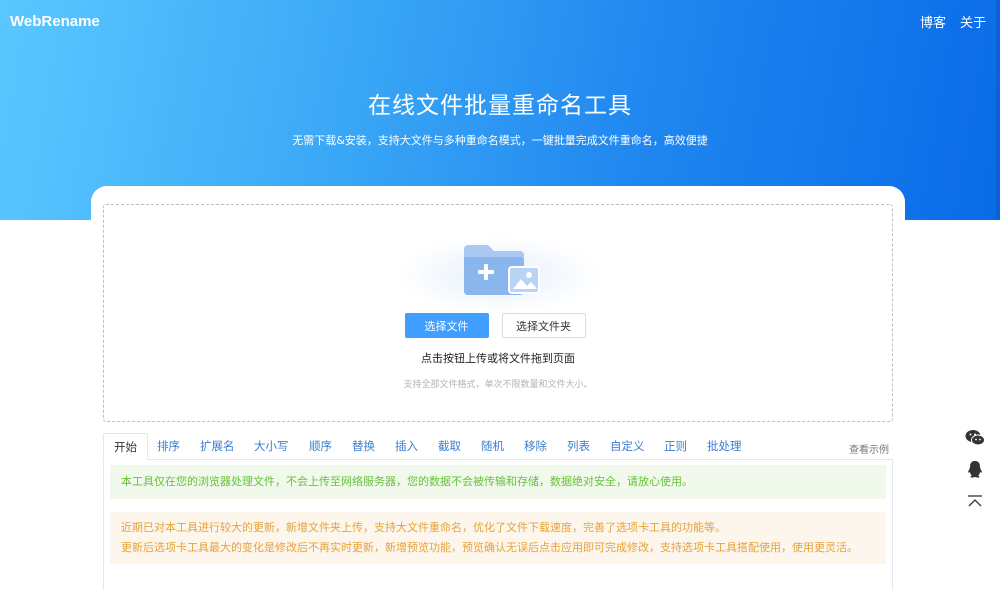 Image resolution: width=1000 pixels, height=590 pixels. I want to click on tab-regex: 正则, so click(675, 446).